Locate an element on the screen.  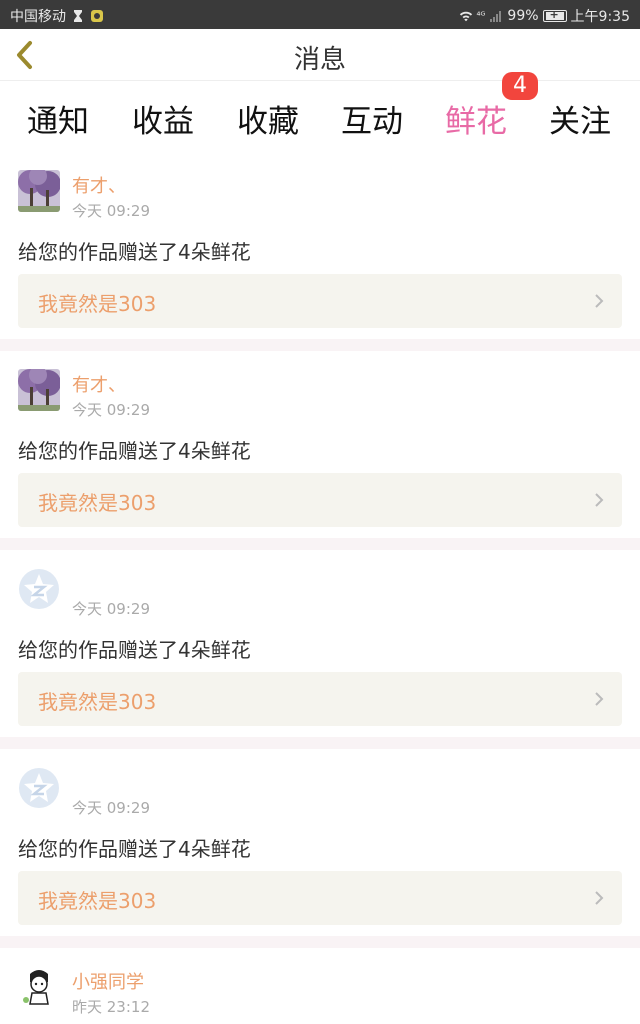
tab-following: 关注 is located at coordinates (580, 118).